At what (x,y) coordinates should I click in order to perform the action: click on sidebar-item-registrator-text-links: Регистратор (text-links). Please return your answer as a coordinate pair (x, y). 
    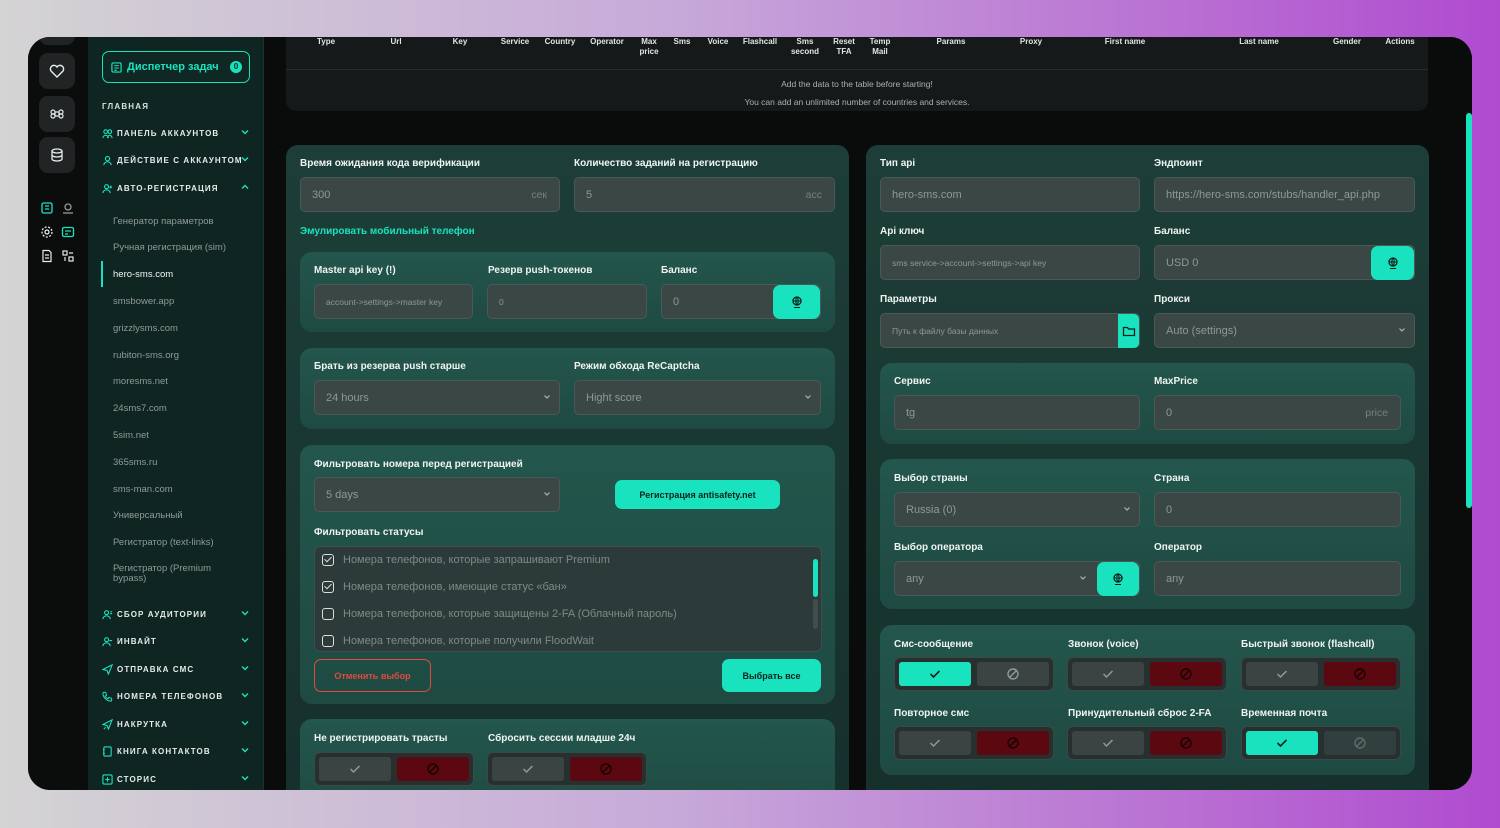
    Looking at the image, I should click on (163, 542).